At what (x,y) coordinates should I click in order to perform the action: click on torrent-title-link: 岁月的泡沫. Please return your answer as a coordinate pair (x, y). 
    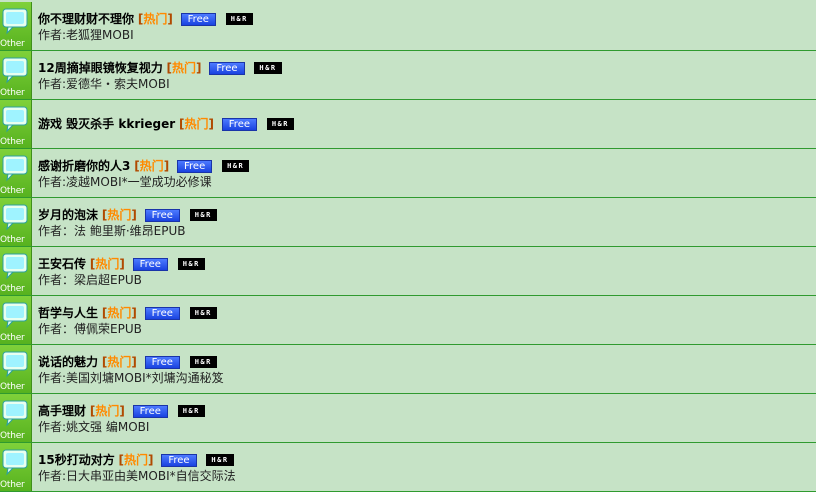
    Looking at the image, I should click on (68, 215).